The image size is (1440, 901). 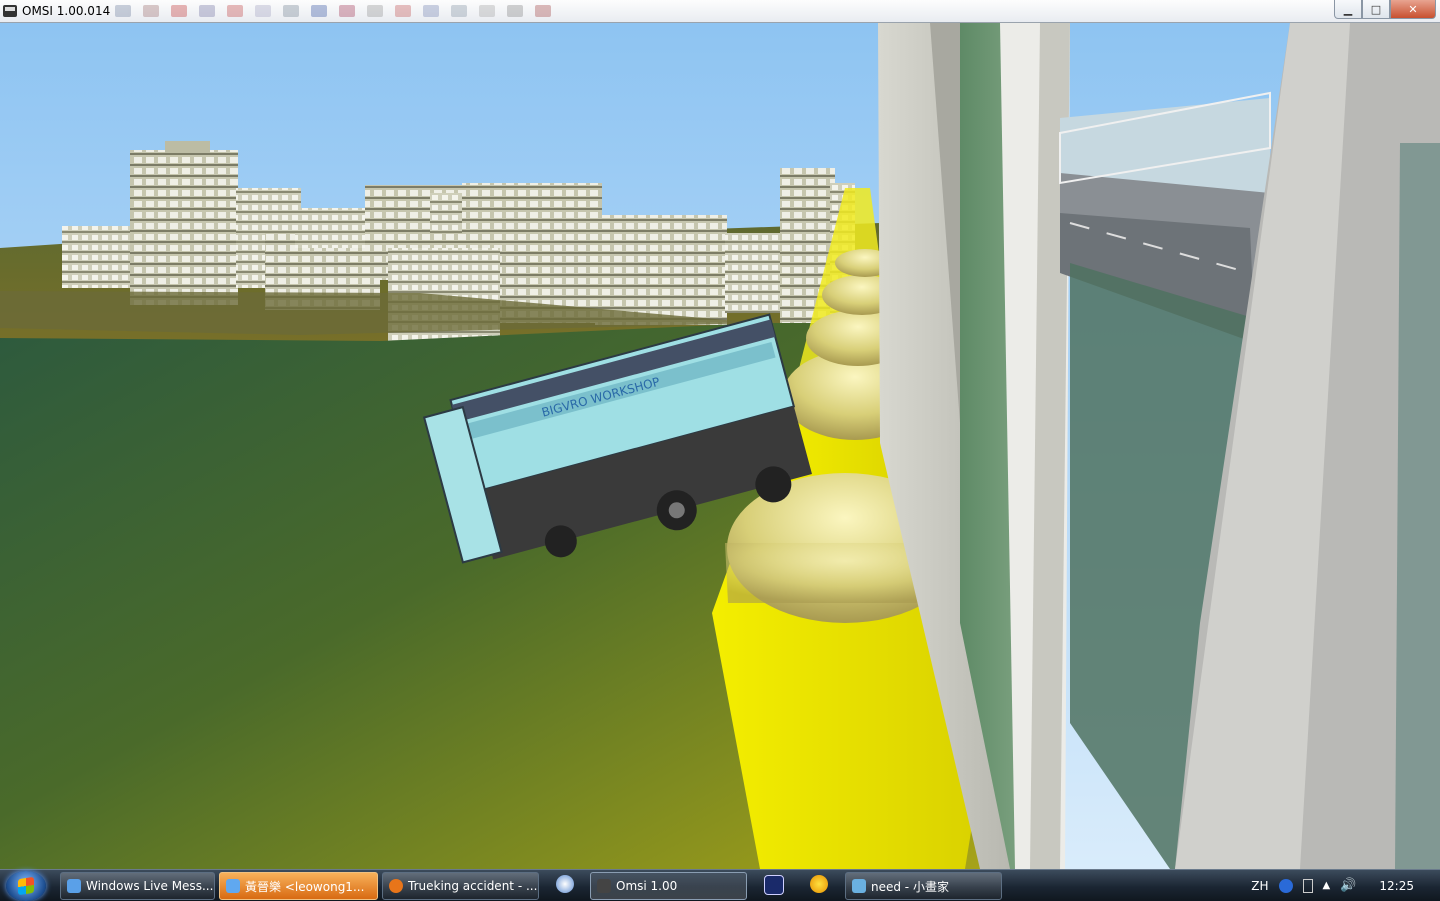 I want to click on chat-window-icon, so click(x=233, y=886).